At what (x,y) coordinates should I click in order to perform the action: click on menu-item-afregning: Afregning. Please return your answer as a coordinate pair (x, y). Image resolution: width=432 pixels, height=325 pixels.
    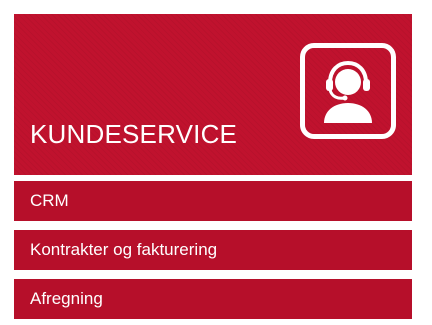
    Looking at the image, I should click on (213, 299).